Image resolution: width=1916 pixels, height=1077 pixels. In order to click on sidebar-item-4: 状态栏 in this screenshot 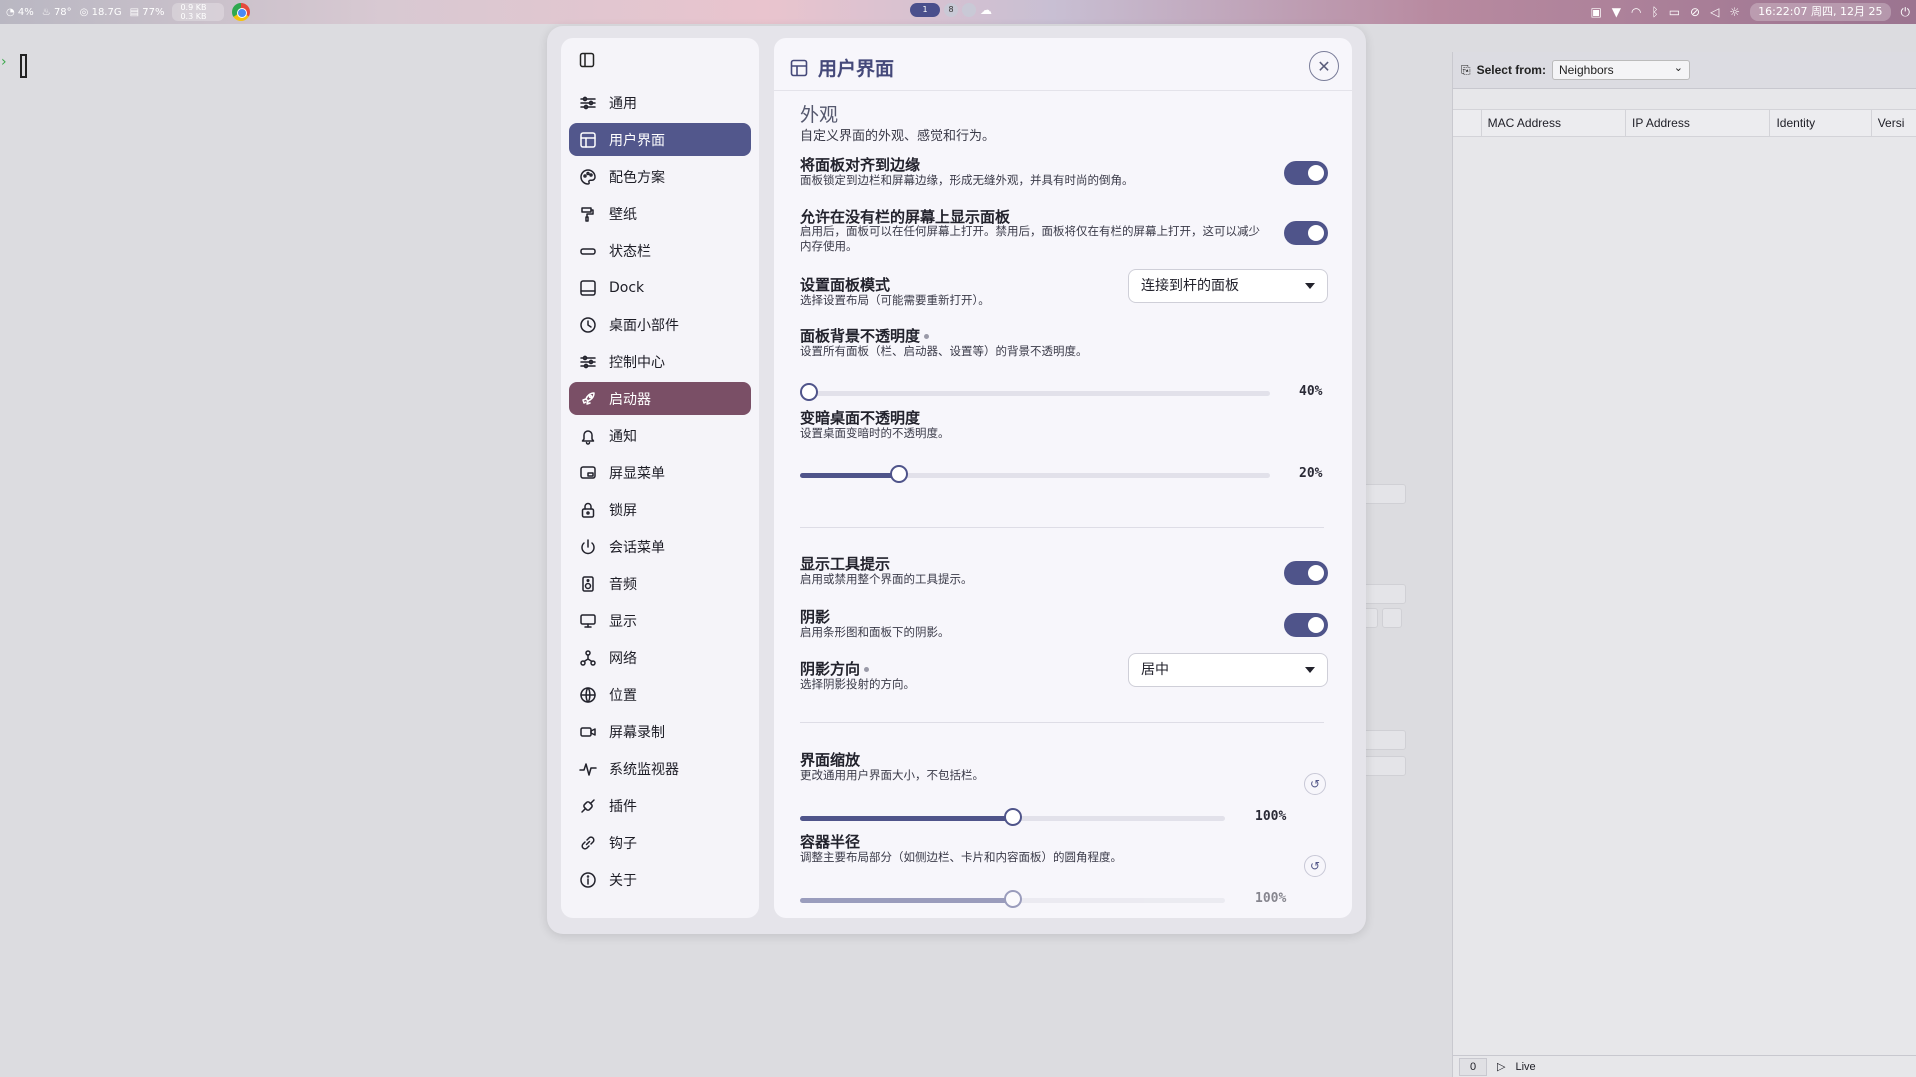, I will do `click(660, 250)`.